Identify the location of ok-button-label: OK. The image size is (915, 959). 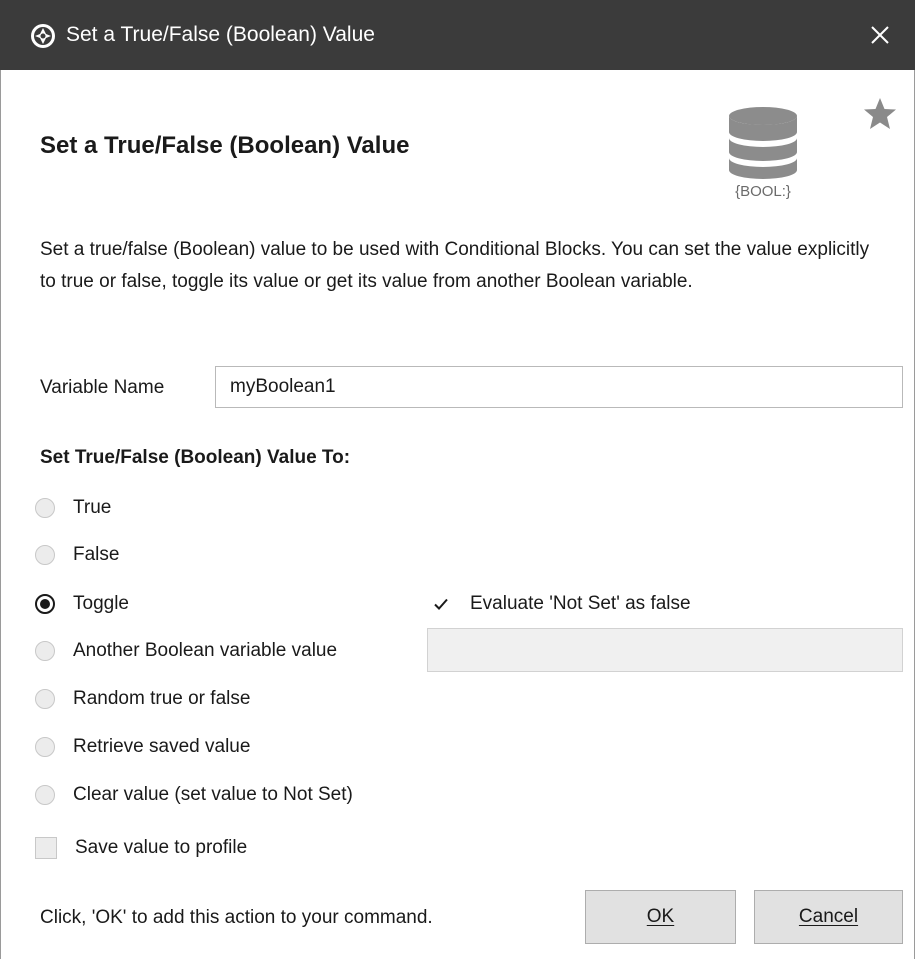
(660, 916).